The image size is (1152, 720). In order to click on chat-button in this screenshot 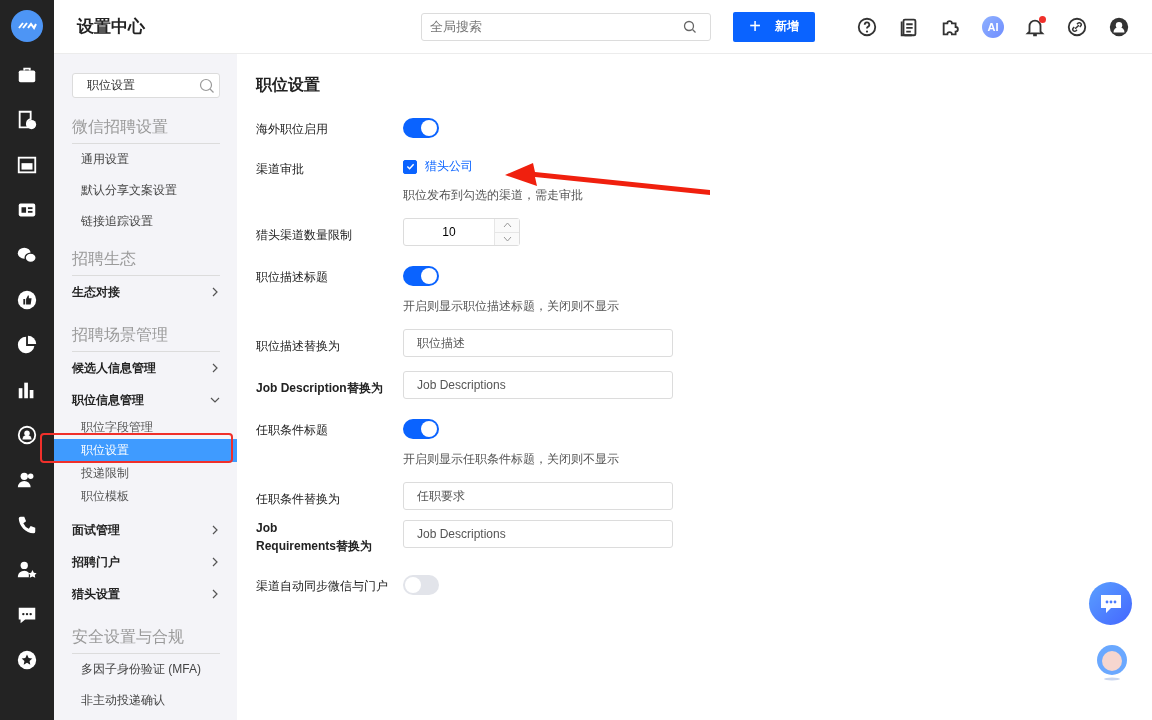, I will do `click(1110, 603)`.